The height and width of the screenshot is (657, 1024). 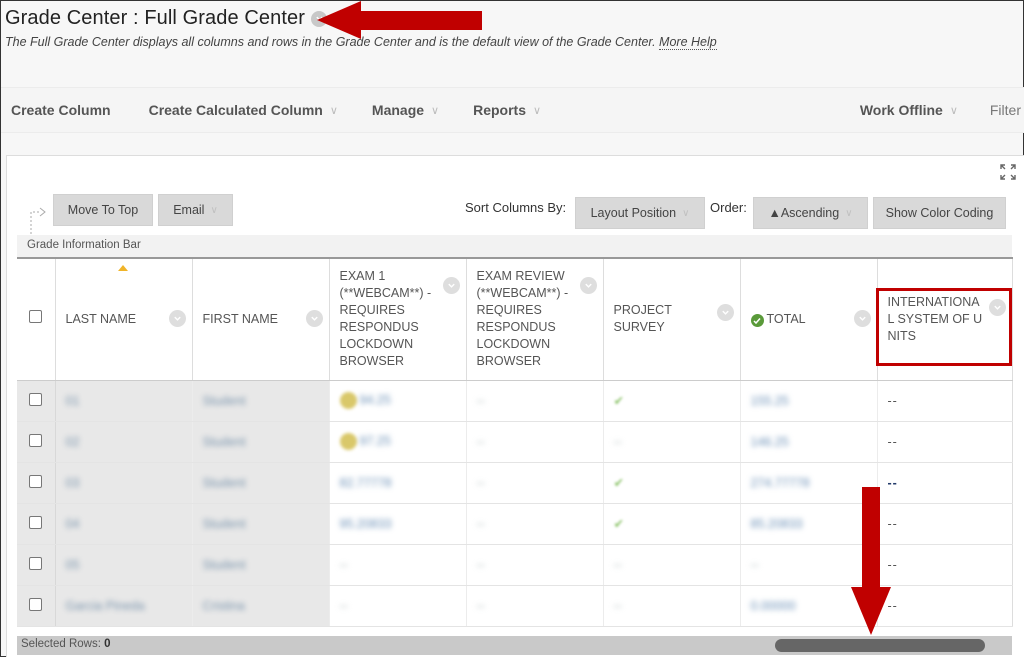 What do you see at coordinates (348, 441) in the screenshot?
I see `needs-grading-icon` at bounding box center [348, 441].